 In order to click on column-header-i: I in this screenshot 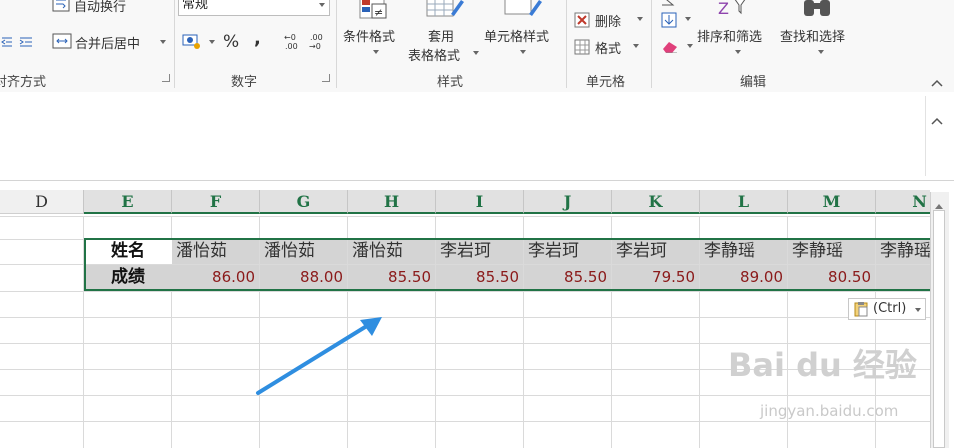, I will do `click(480, 202)`.